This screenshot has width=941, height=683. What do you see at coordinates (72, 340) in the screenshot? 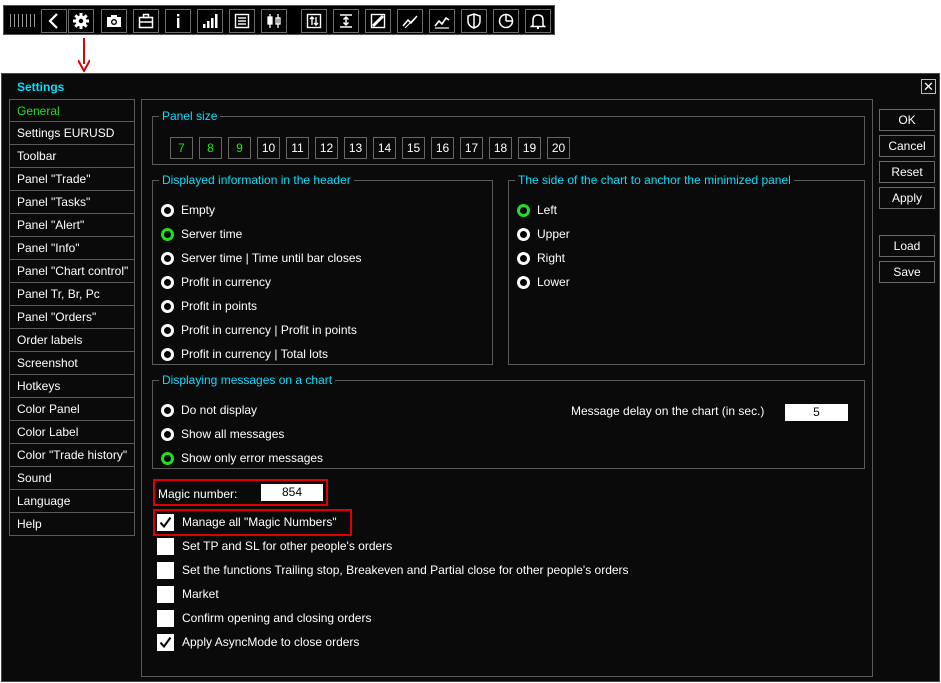
I see `sidebar-item-order-labels: Order labels` at bounding box center [72, 340].